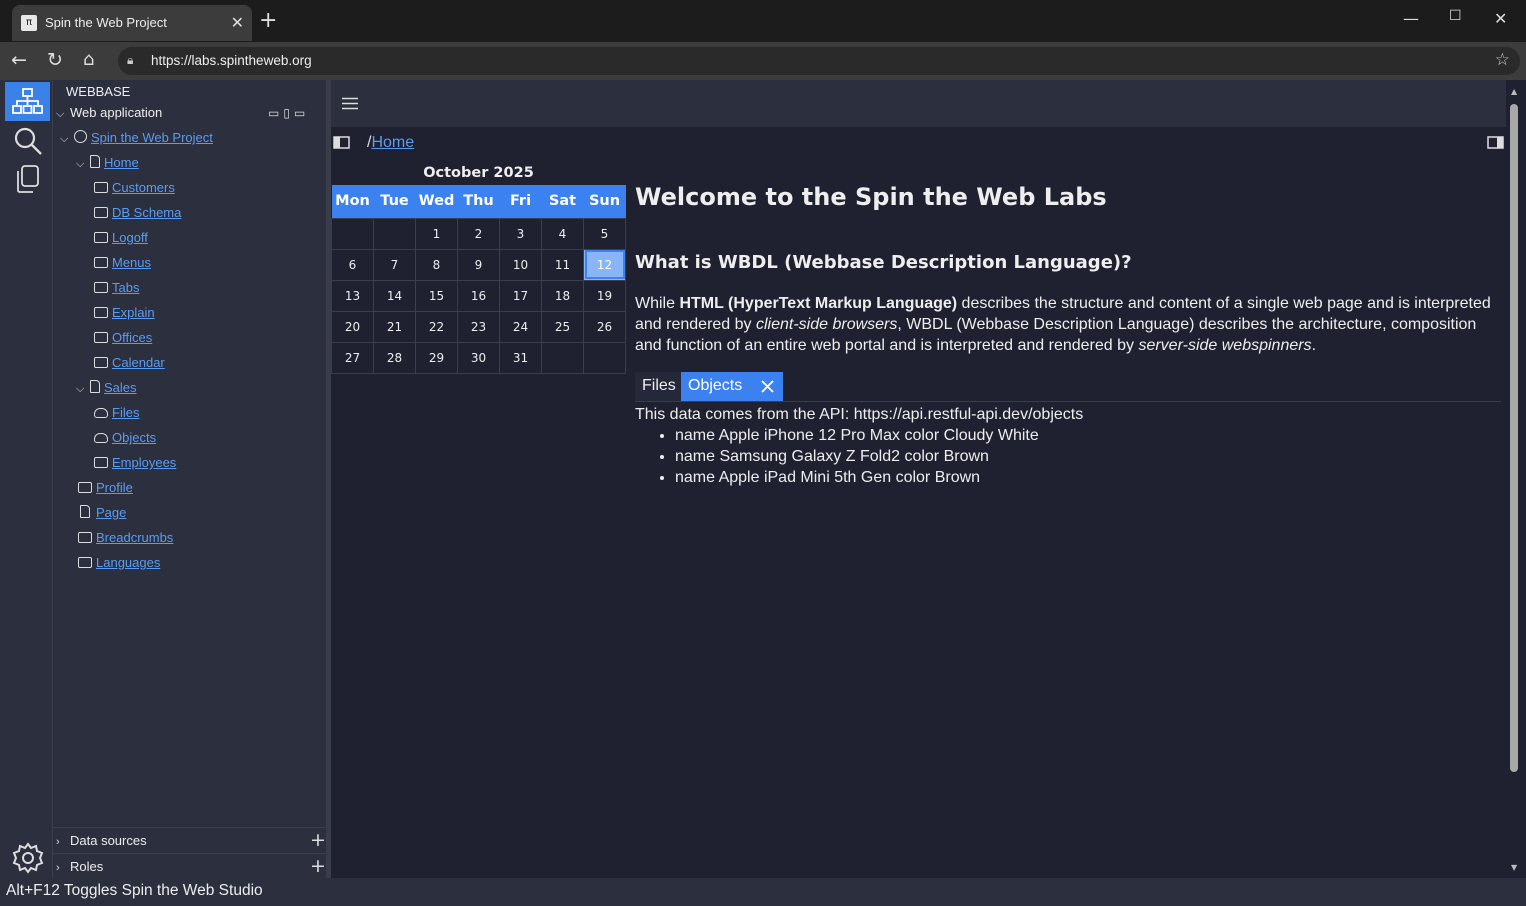  I want to click on new-tab-icon: +, so click(268, 20).